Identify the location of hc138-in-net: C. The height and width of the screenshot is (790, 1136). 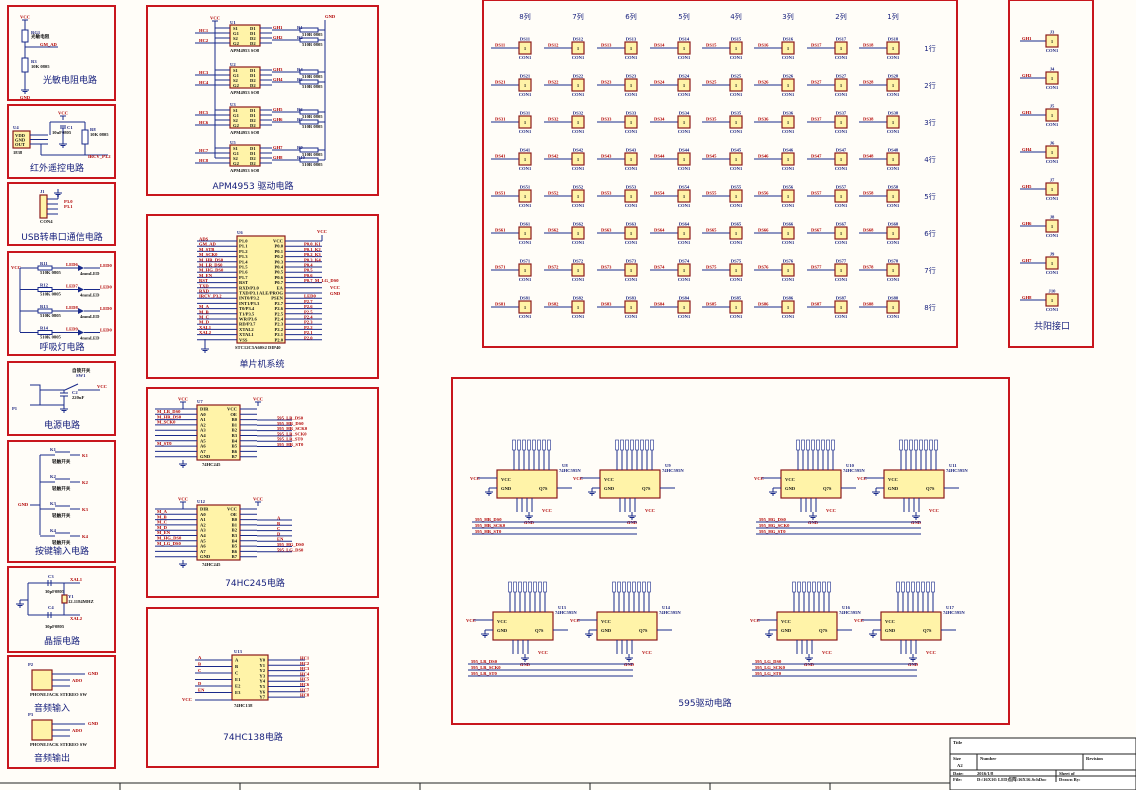
(199, 670).